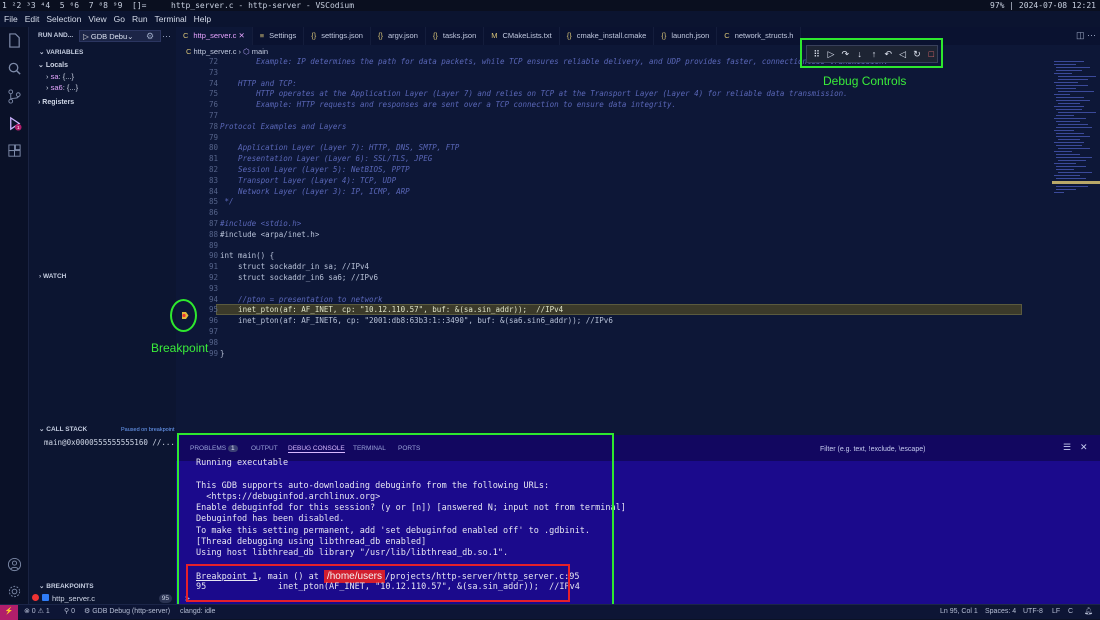 The width and height of the screenshot is (1100, 620). I want to click on line-number: 90, so click(206, 255).